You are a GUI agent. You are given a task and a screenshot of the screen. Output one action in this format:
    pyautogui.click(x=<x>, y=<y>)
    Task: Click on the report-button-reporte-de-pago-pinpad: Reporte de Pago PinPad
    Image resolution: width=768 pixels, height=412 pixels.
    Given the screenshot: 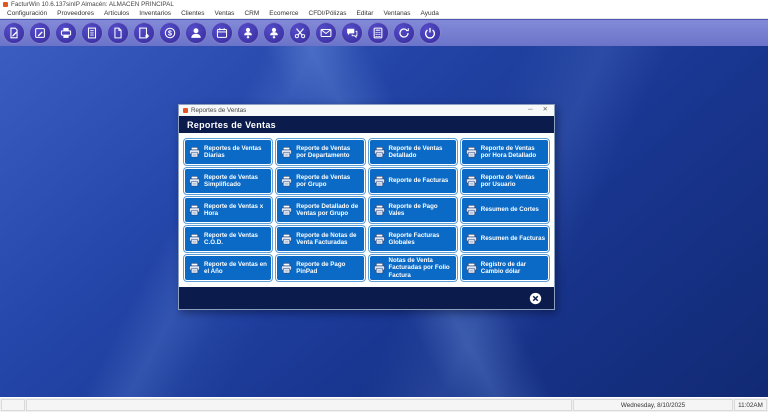 What is the action you would take?
    pyautogui.click(x=320, y=268)
    